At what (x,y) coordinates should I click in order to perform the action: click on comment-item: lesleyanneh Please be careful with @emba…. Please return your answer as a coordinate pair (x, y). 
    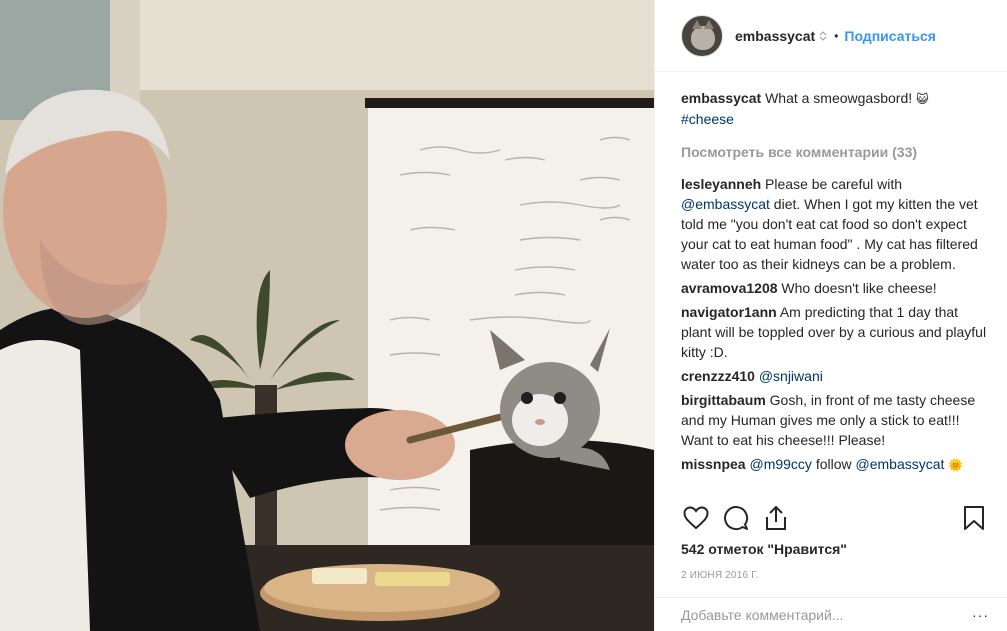
    Looking at the image, I should click on (835, 224).